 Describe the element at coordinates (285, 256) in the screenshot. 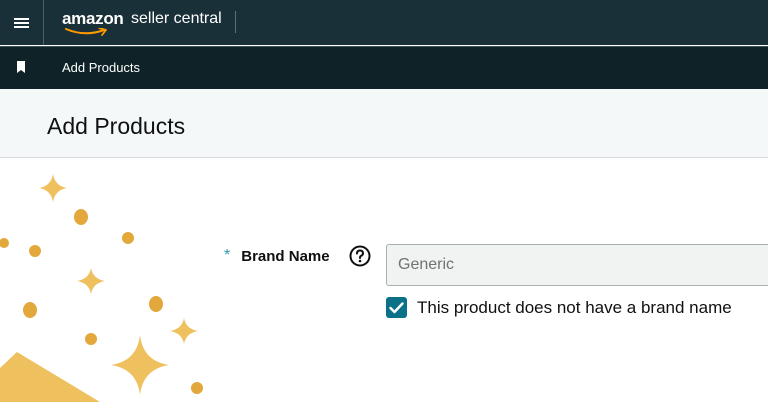

I see `brand-name-label: Brand Name` at that location.